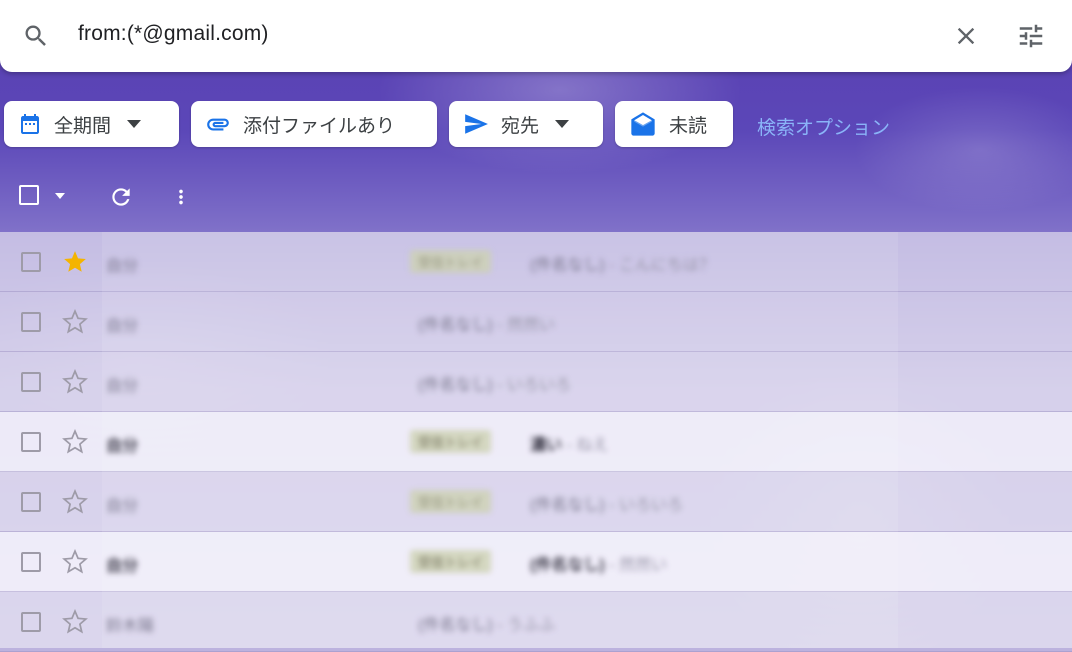 Image resolution: width=1072 pixels, height=652 pixels. What do you see at coordinates (546, 445) in the screenshot?
I see `subject-text: 濃い` at bounding box center [546, 445].